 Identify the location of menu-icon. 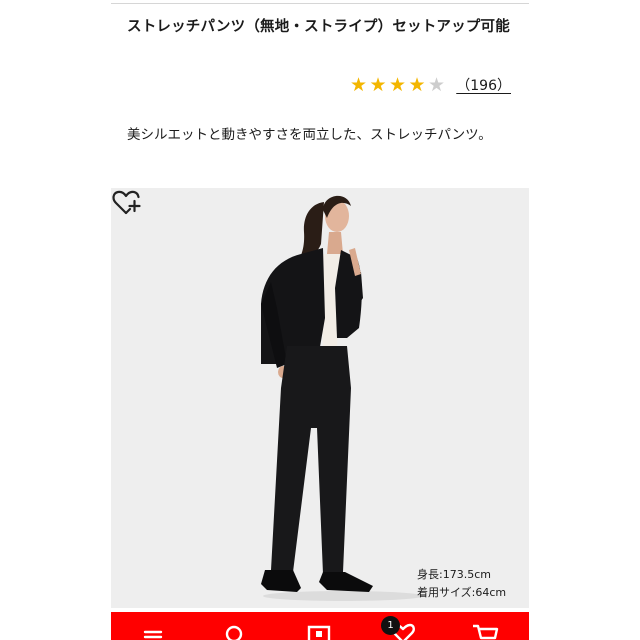
(153, 626).